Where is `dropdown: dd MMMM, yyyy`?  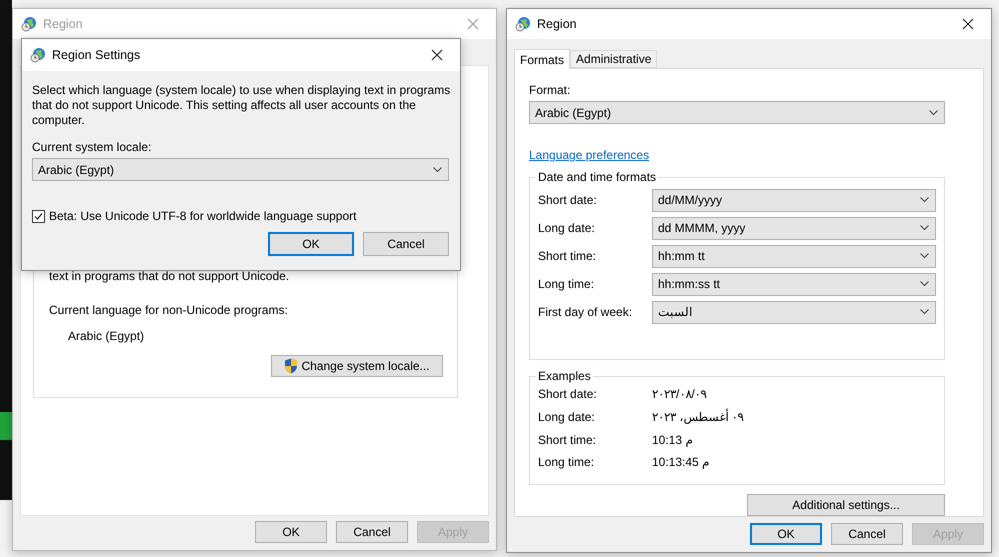
dropdown: dd MMMM, yyyy is located at coordinates (794, 228).